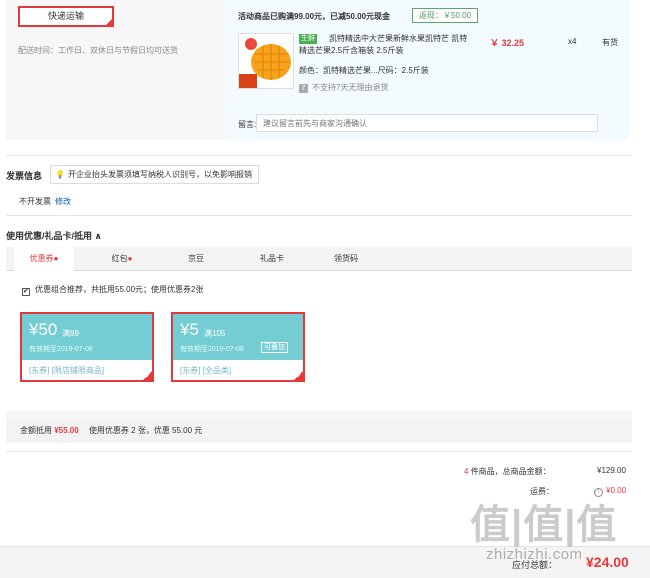  I want to click on invoice-edit-link: 修改, so click(63, 201).